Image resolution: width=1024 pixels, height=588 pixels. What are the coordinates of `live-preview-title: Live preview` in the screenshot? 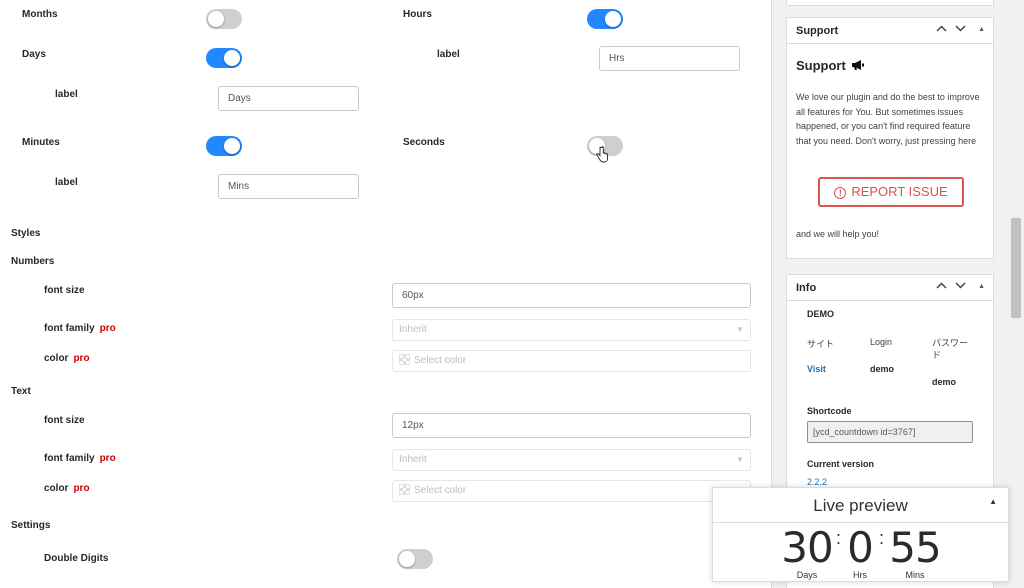 It's located at (860, 505).